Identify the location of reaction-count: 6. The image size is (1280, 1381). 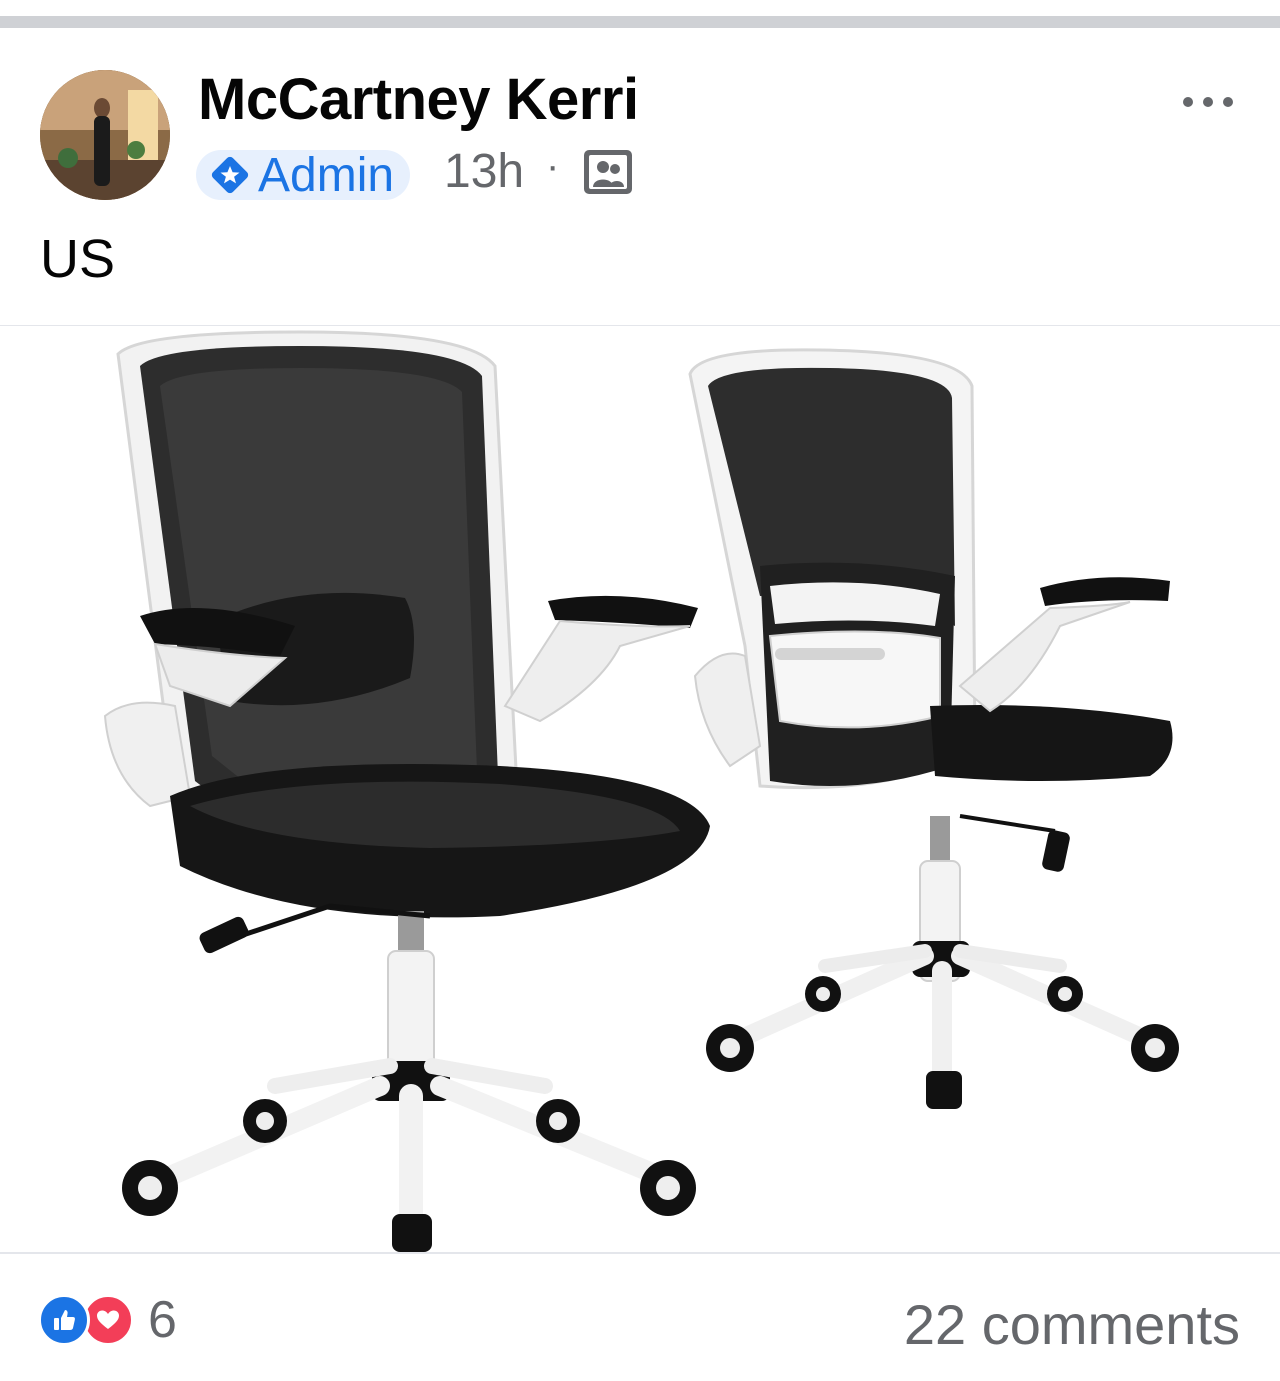
(162, 1320).